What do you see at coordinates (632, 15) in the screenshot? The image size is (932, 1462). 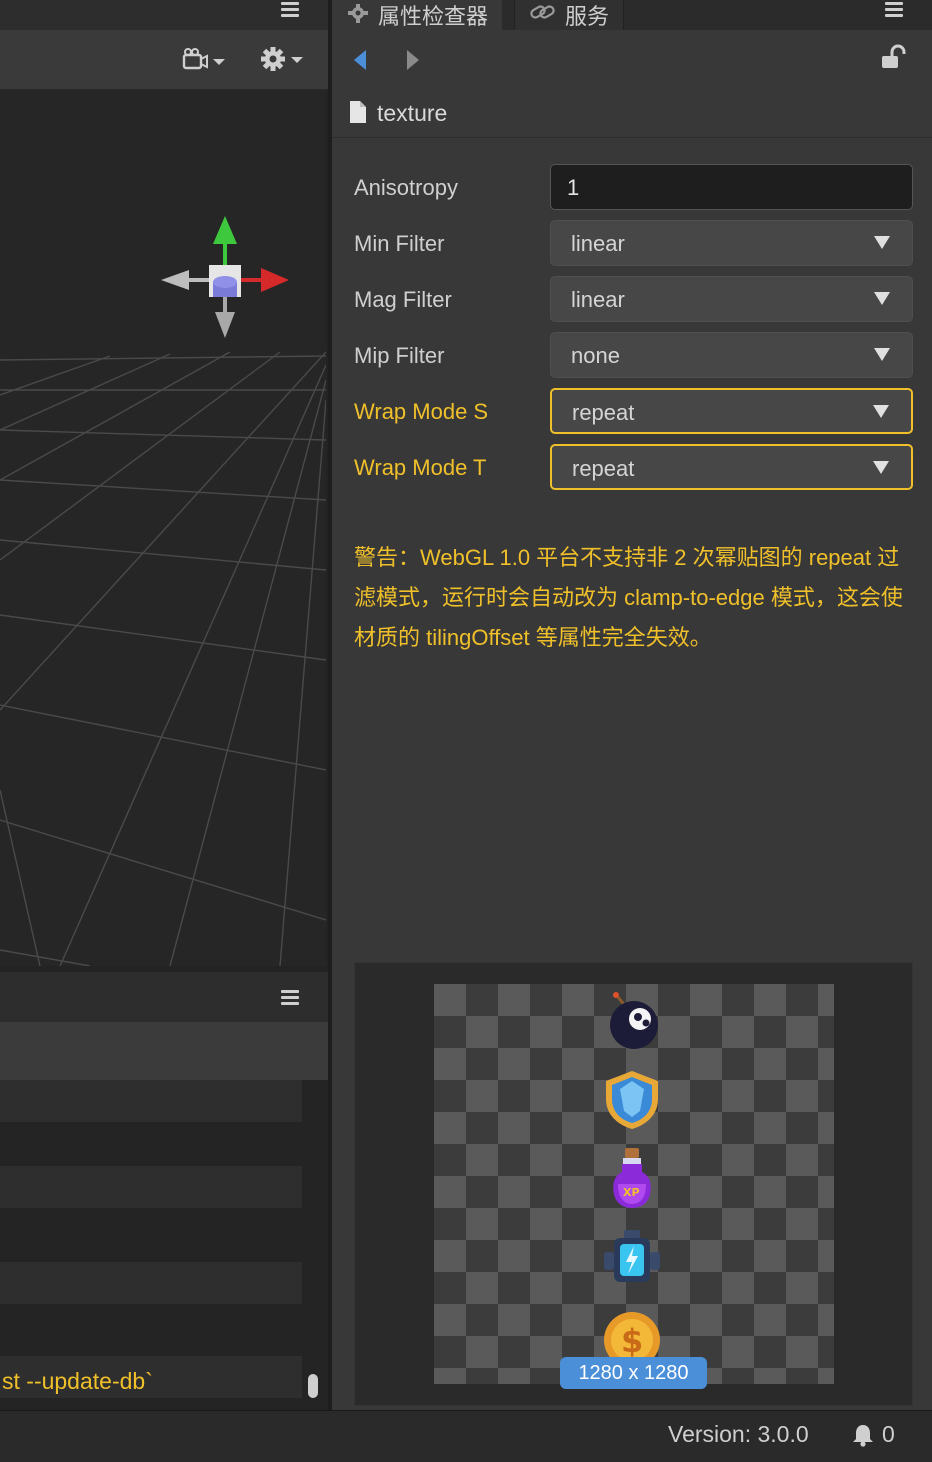 I see `inspector-tabbar: 属性检查器 服务` at bounding box center [632, 15].